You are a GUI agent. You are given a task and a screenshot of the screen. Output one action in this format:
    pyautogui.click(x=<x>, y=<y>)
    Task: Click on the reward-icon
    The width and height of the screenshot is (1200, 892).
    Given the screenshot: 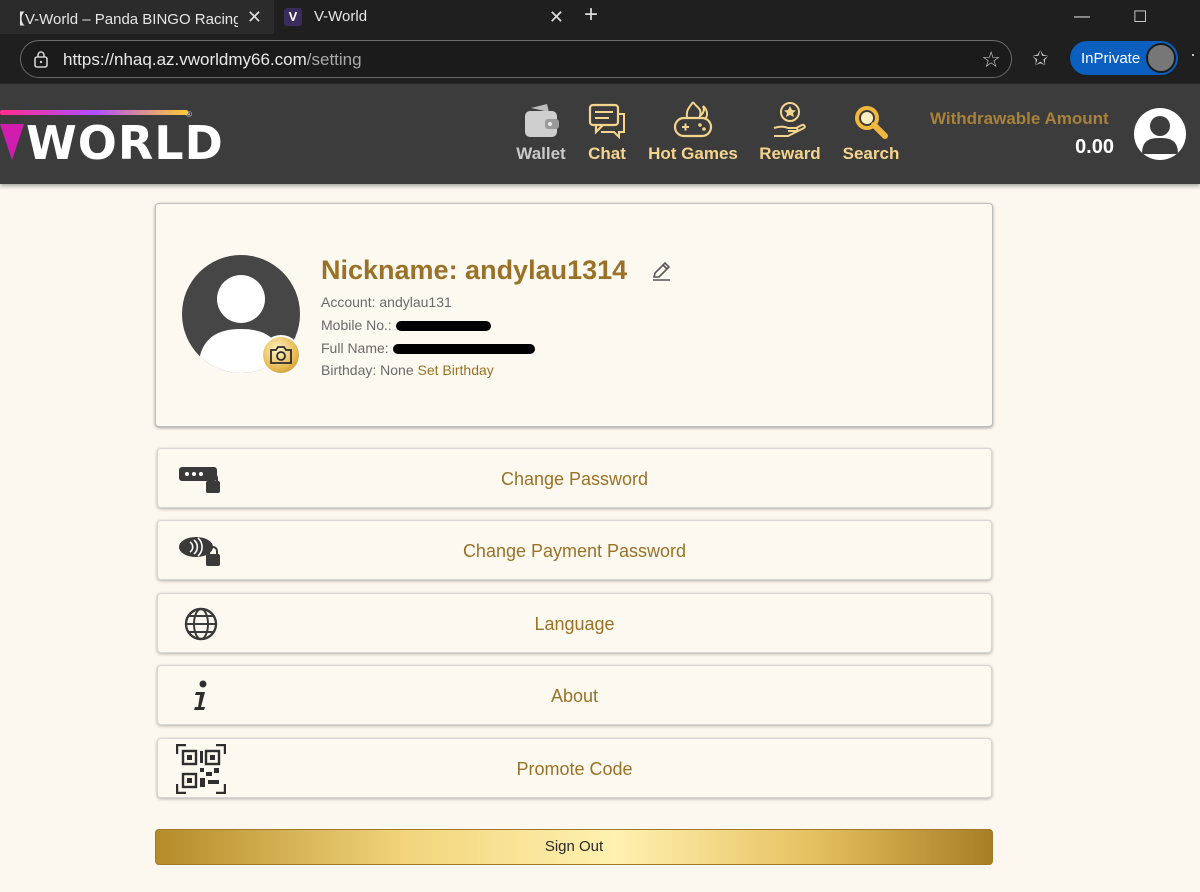 What is the action you would take?
    pyautogui.click(x=789, y=119)
    